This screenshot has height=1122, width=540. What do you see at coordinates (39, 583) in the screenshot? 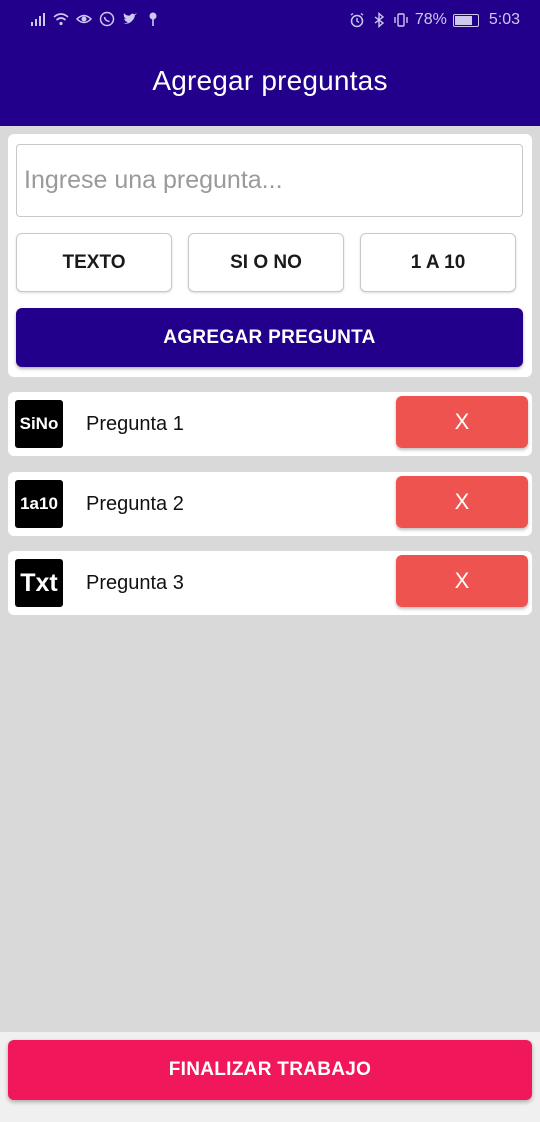
I see `text-type-icon: Txt` at bounding box center [39, 583].